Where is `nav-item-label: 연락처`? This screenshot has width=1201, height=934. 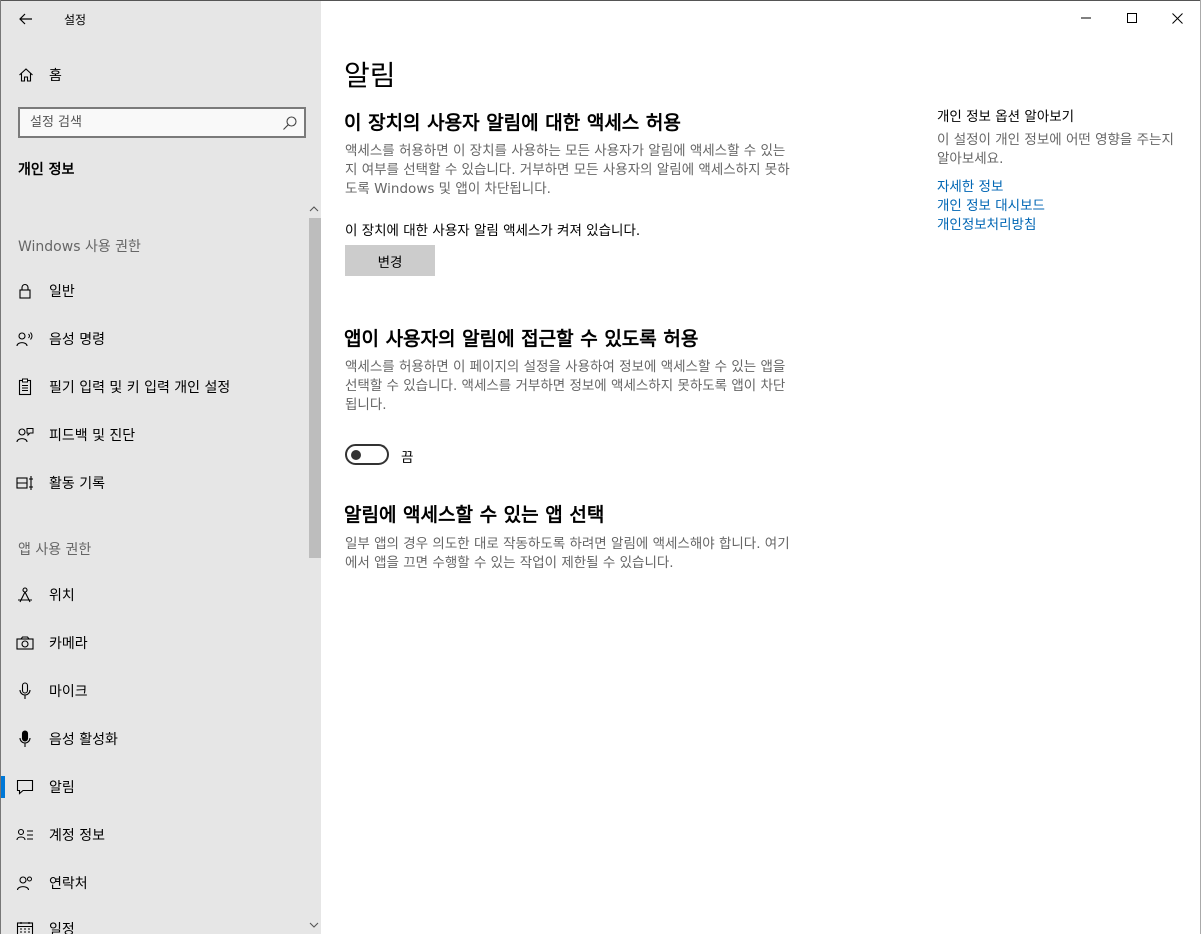 nav-item-label: 연락처 is located at coordinates (68, 884).